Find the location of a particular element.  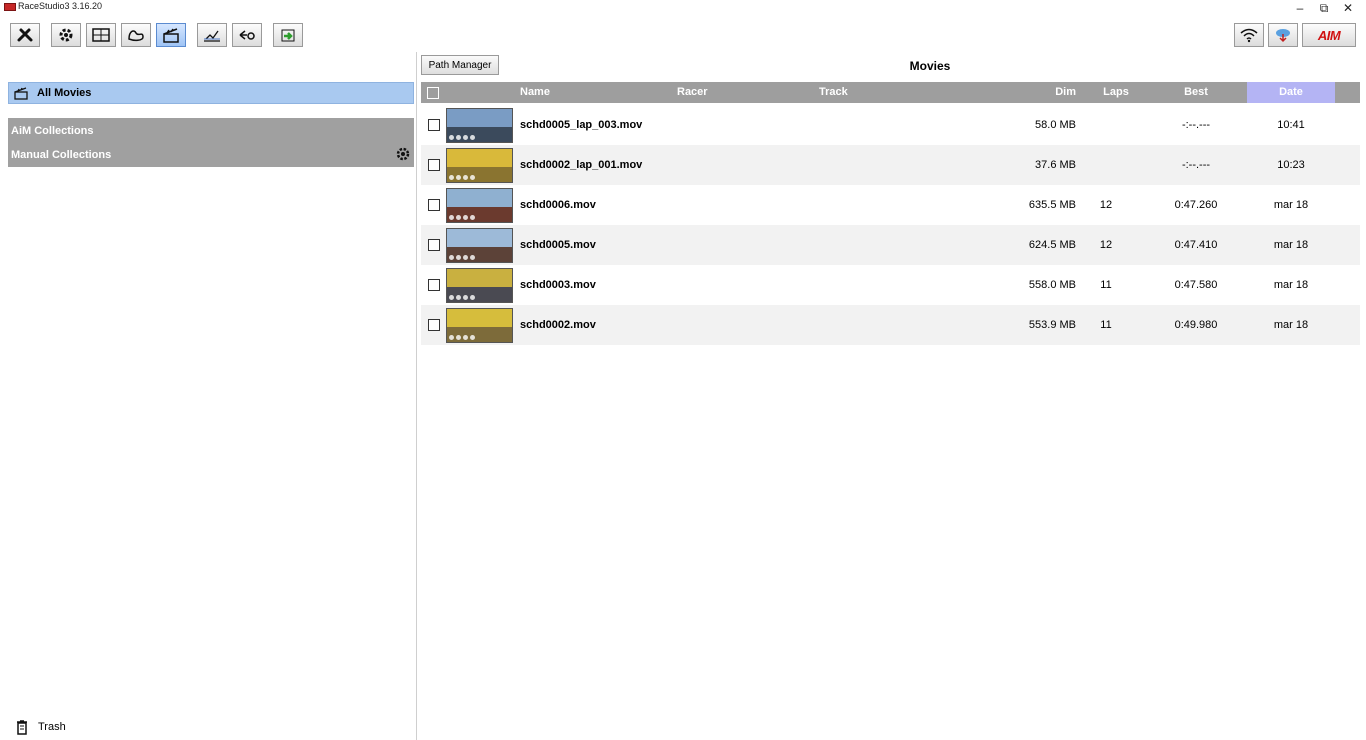

track-map-icon is located at coordinates (136, 36).